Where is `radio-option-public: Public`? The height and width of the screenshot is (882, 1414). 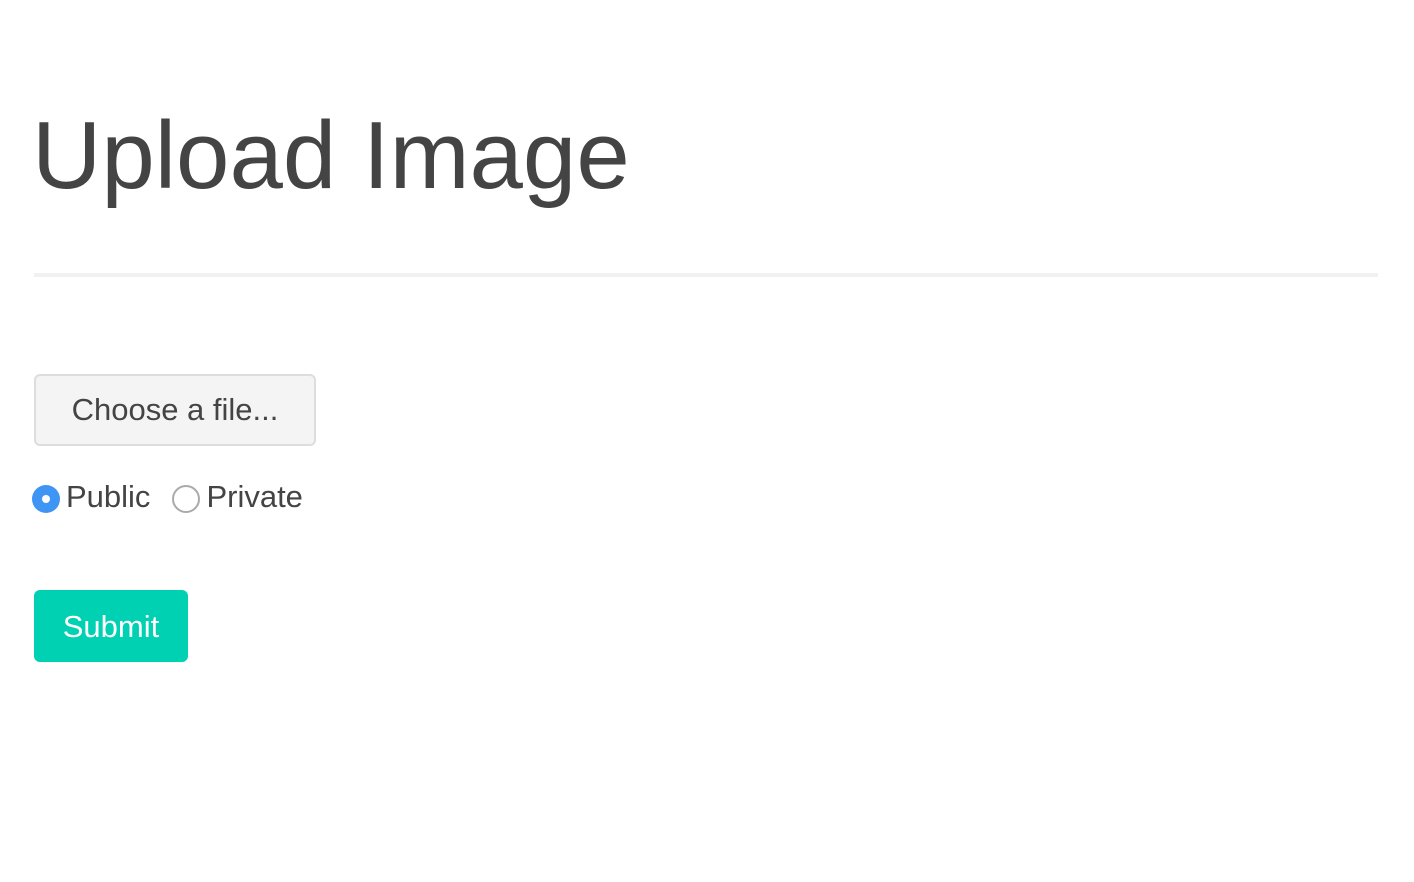 radio-option-public: Public is located at coordinates (91, 497).